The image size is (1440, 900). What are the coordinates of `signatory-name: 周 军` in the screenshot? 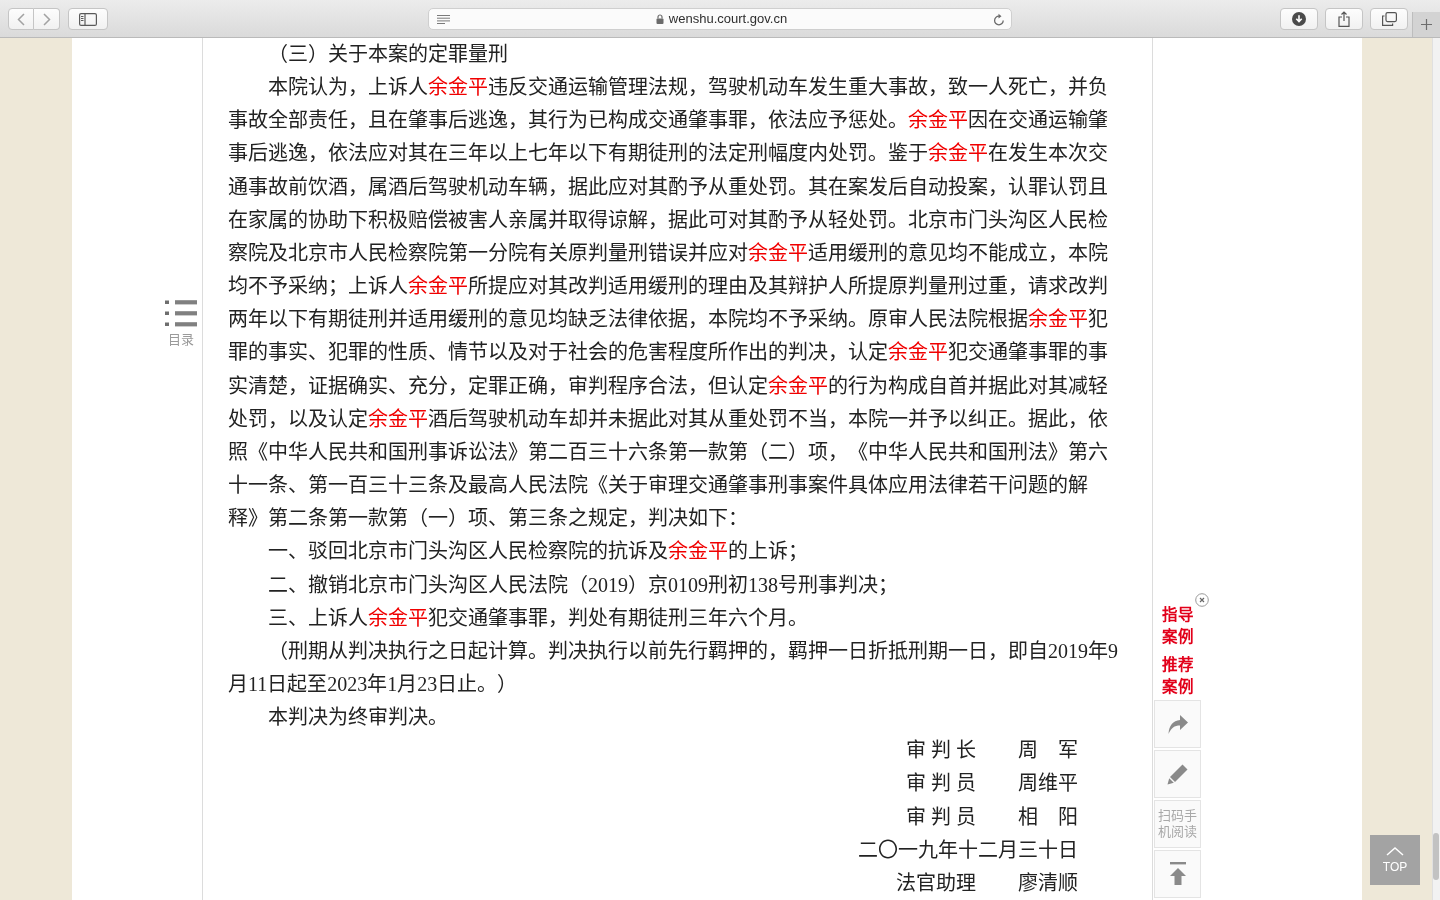 It's located at (1048, 751).